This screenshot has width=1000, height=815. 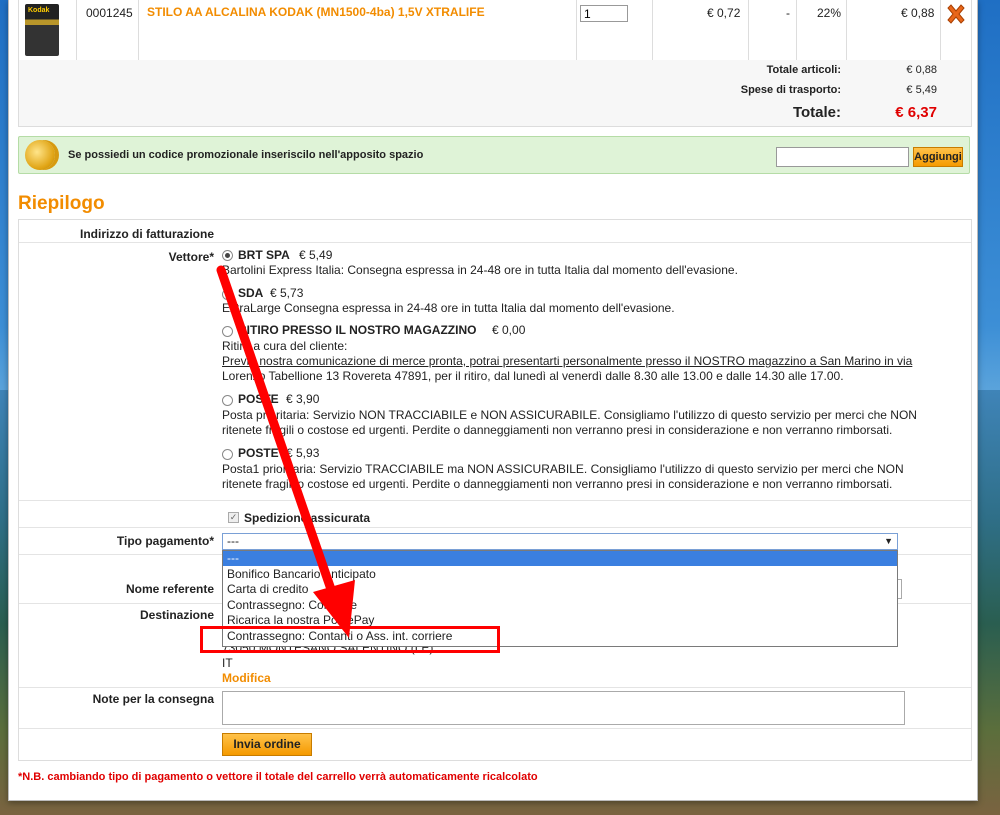 I want to click on articles-total-label: Totale articoli:, so click(x=803, y=70).